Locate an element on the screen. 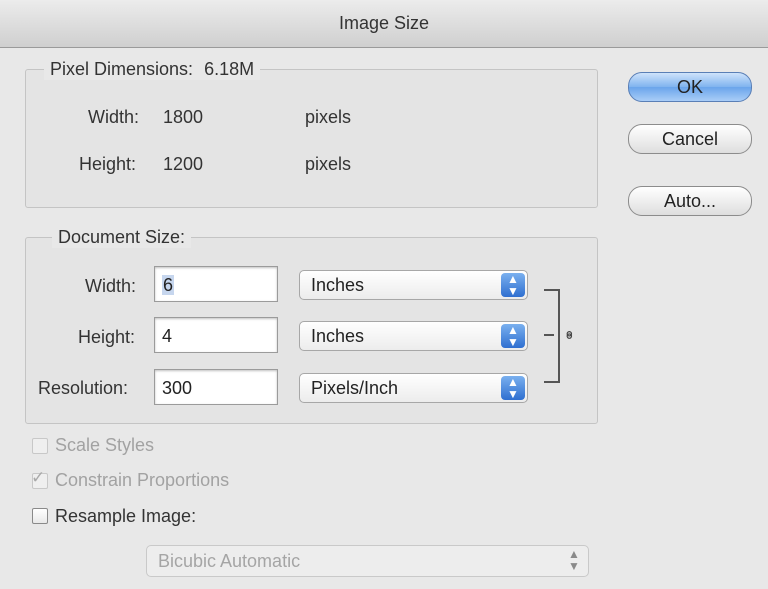  resolution-value: 300 is located at coordinates (177, 388).